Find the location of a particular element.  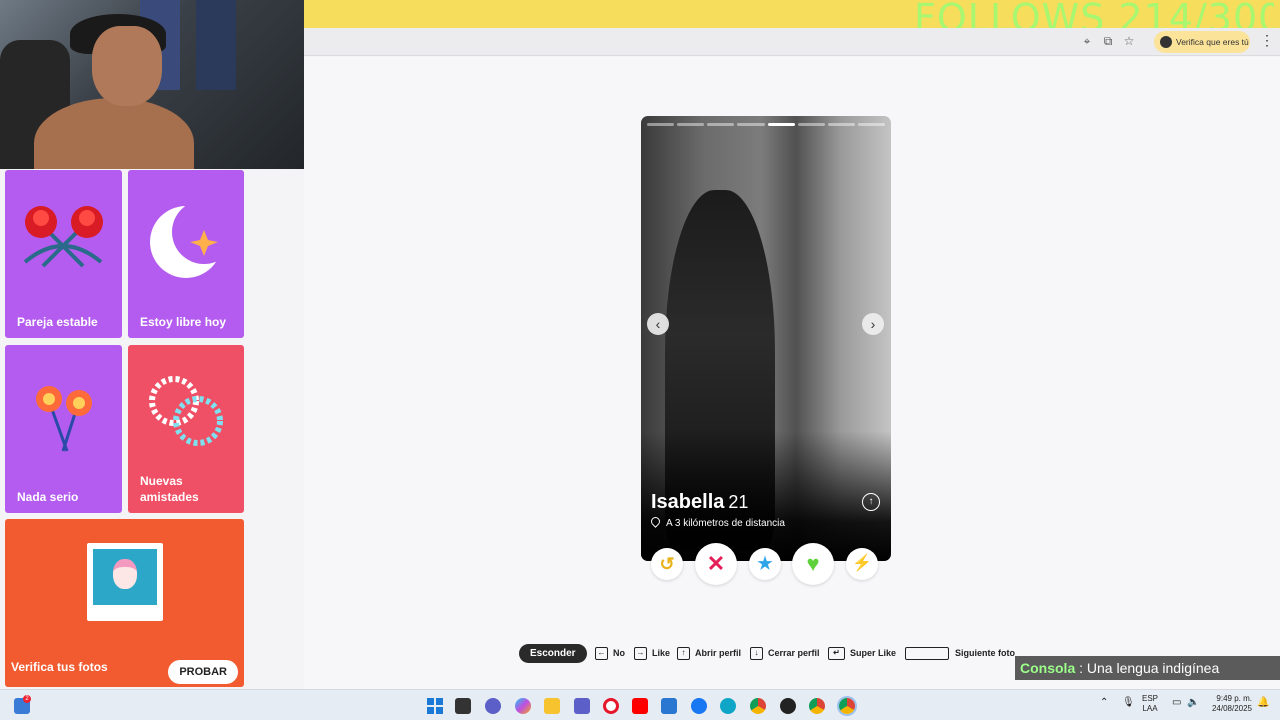

verify-chip: Verifica que eres tú is located at coordinates (1202, 42).